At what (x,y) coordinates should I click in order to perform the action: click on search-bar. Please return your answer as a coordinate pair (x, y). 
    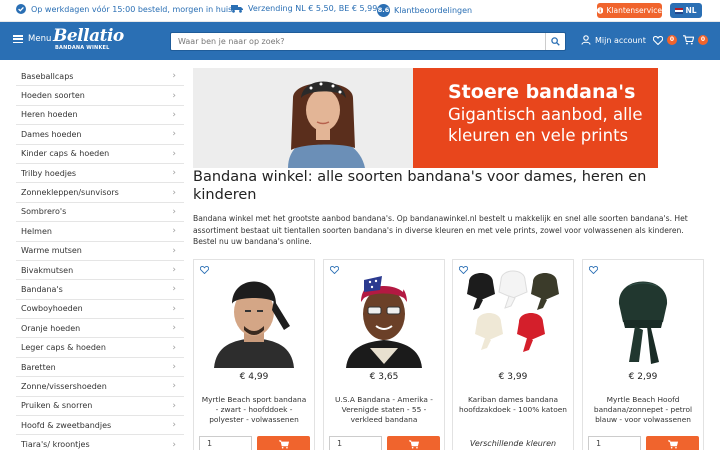
    Looking at the image, I should click on (368, 41).